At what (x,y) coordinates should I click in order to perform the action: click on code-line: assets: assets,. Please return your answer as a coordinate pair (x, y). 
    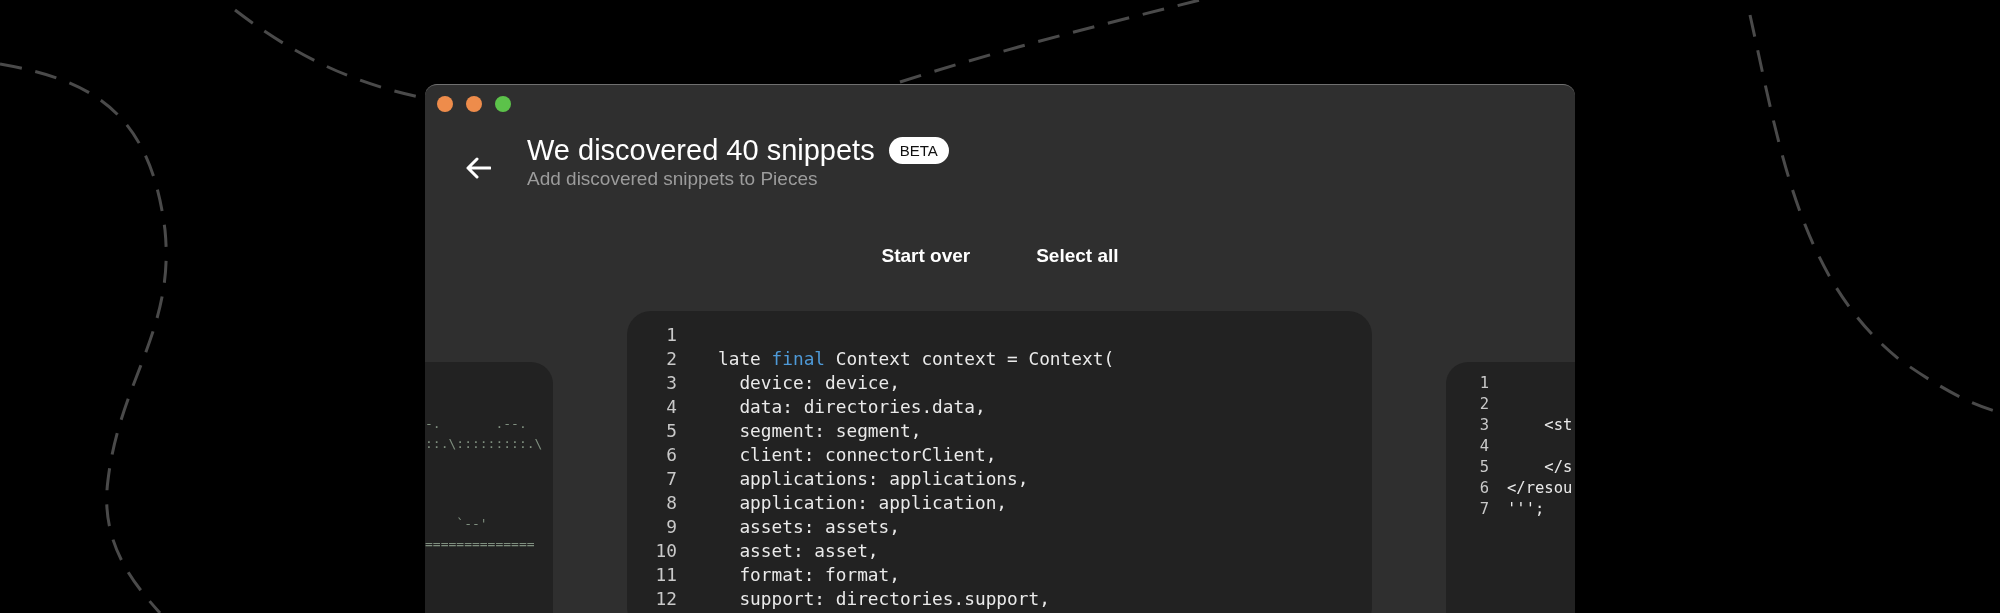
    Looking at the image, I should click on (819, 527).